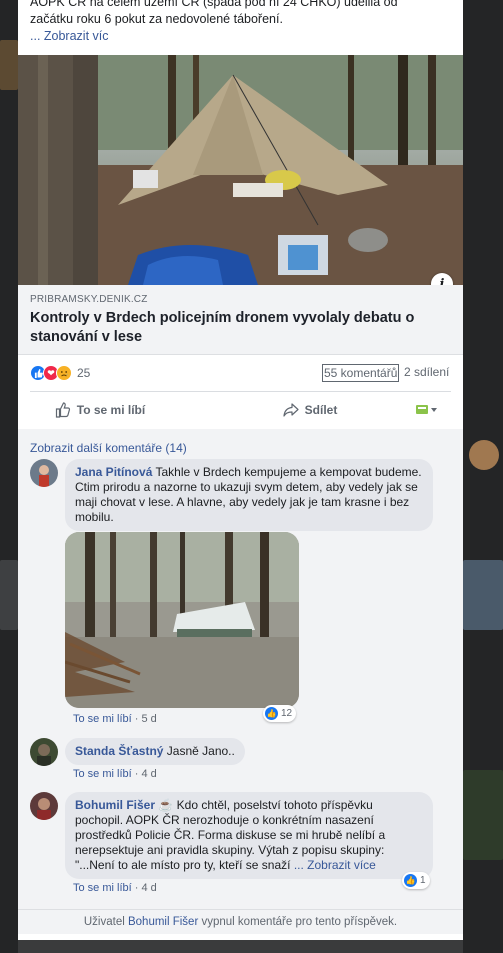  I want to click on comment-author: Bohumil Fišer, so click(115, 805).